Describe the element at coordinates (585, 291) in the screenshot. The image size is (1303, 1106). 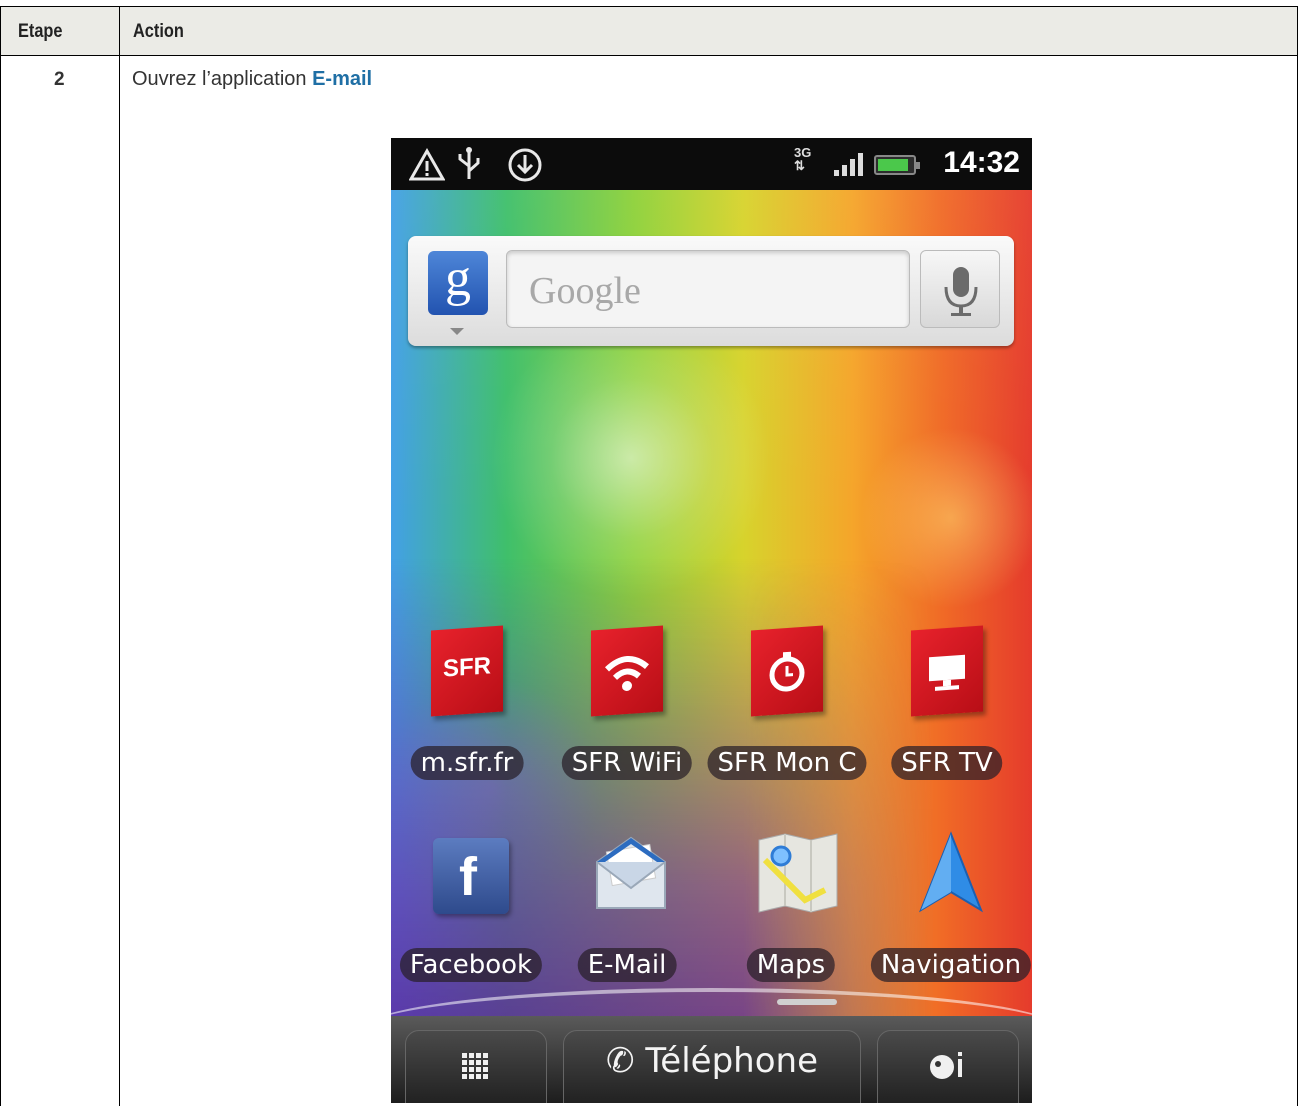
I see `search-placeholder: Google` at that location.